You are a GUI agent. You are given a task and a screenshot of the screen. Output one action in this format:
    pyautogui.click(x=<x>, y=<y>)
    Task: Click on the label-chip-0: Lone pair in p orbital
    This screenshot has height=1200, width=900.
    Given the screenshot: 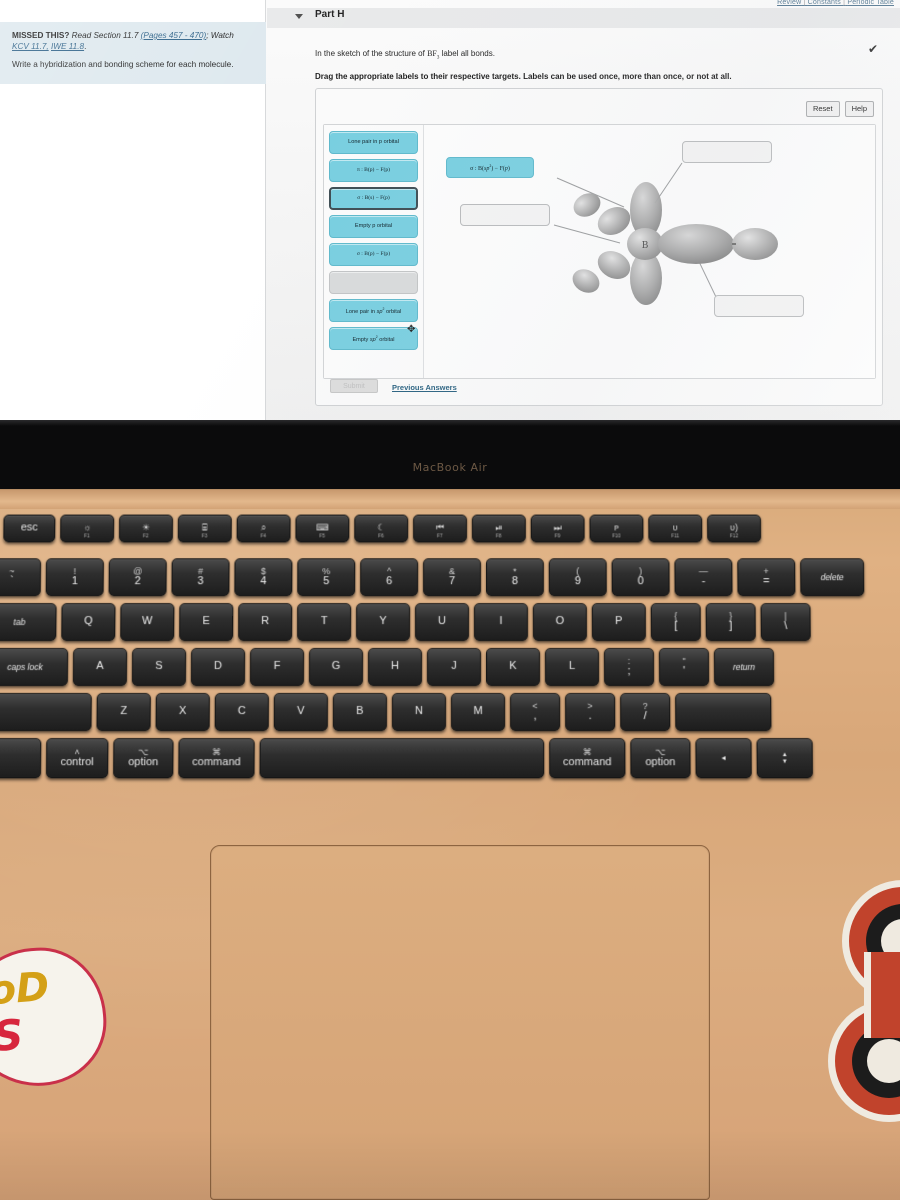 What is the action you would take?
    pyautogui.click(x=373, y=142)
    